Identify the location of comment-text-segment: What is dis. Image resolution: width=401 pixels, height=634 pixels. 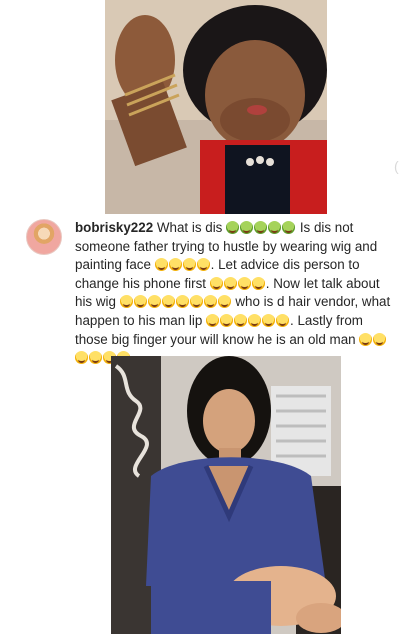
(190, 227).